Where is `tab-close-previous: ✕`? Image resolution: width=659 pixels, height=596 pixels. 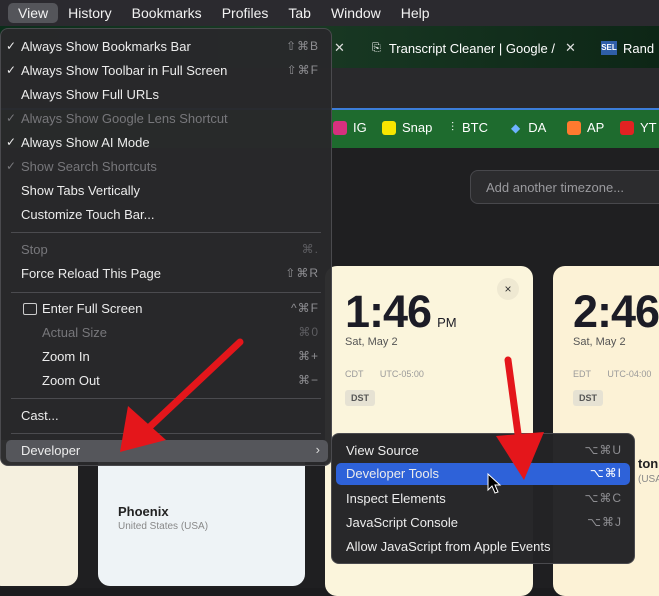 tab-close-previous: ✕ is located at coordinates (339, 48).